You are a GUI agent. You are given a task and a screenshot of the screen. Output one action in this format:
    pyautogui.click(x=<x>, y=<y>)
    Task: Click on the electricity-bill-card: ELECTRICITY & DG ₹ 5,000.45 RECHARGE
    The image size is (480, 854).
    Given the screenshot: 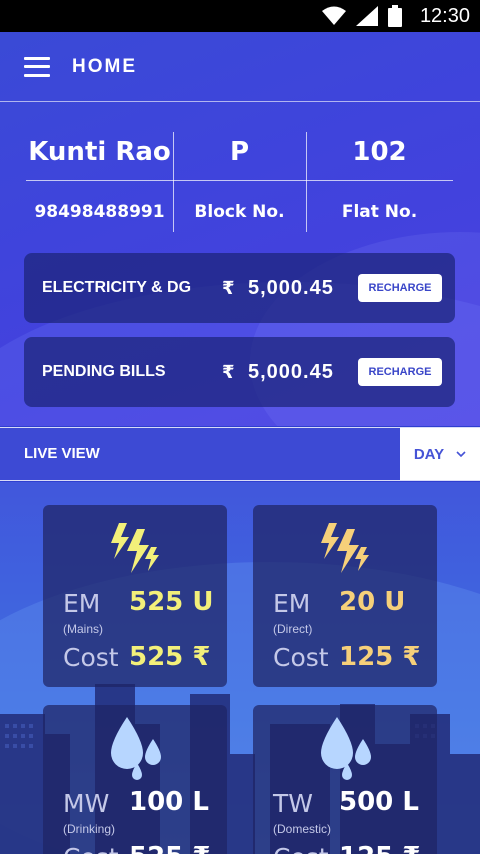 What is the action you would take?
    pyautogui.click(x=239, y=288)
    